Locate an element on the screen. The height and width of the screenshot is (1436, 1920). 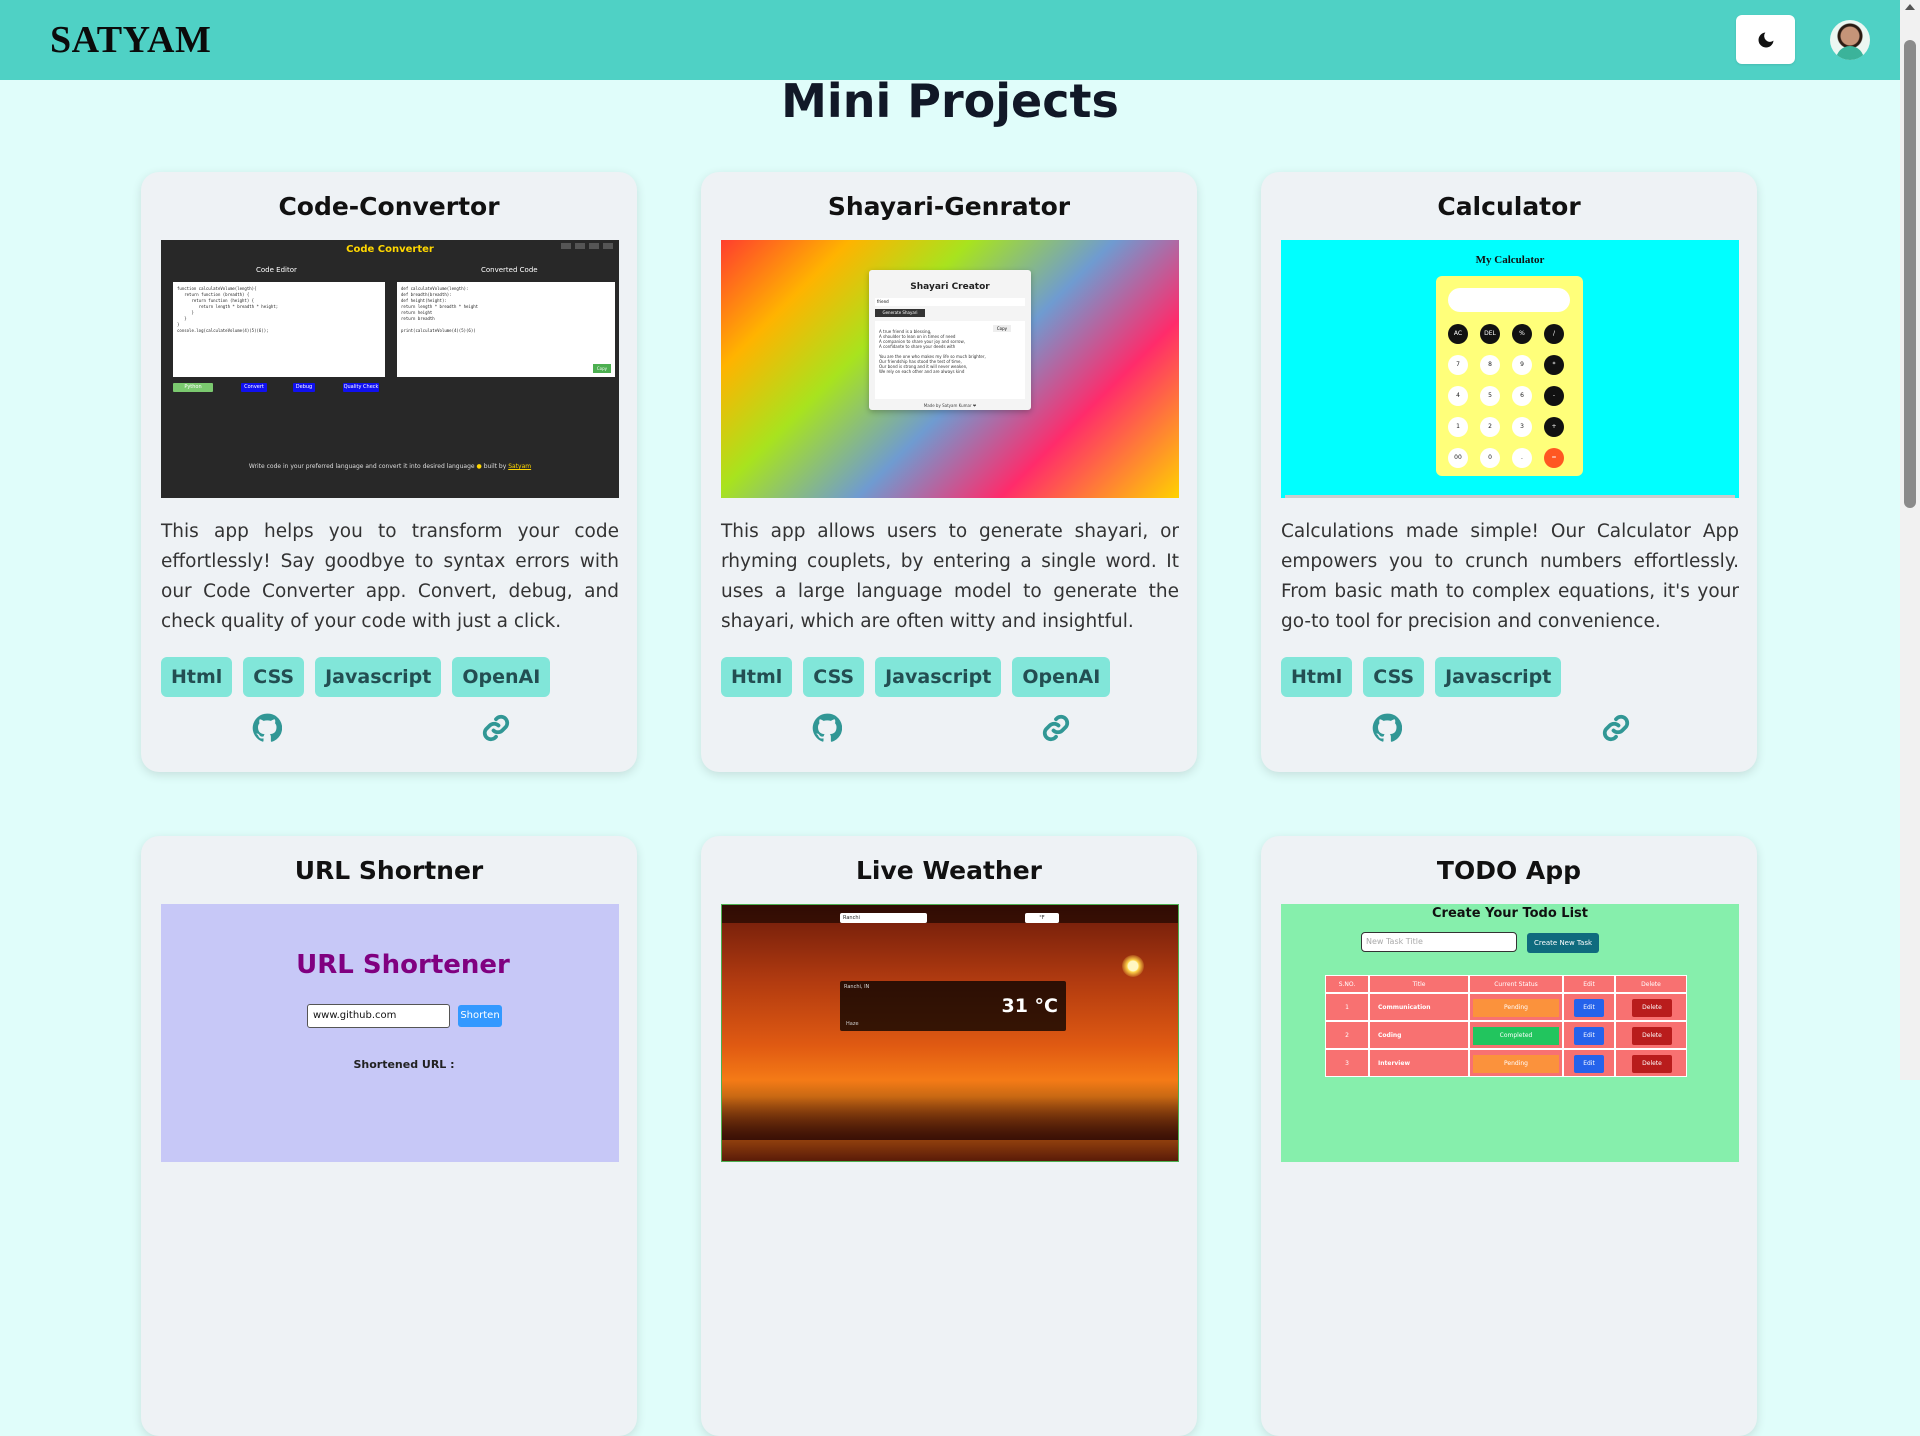
preview-calc-key: = is located at coordinates (1554, 458).